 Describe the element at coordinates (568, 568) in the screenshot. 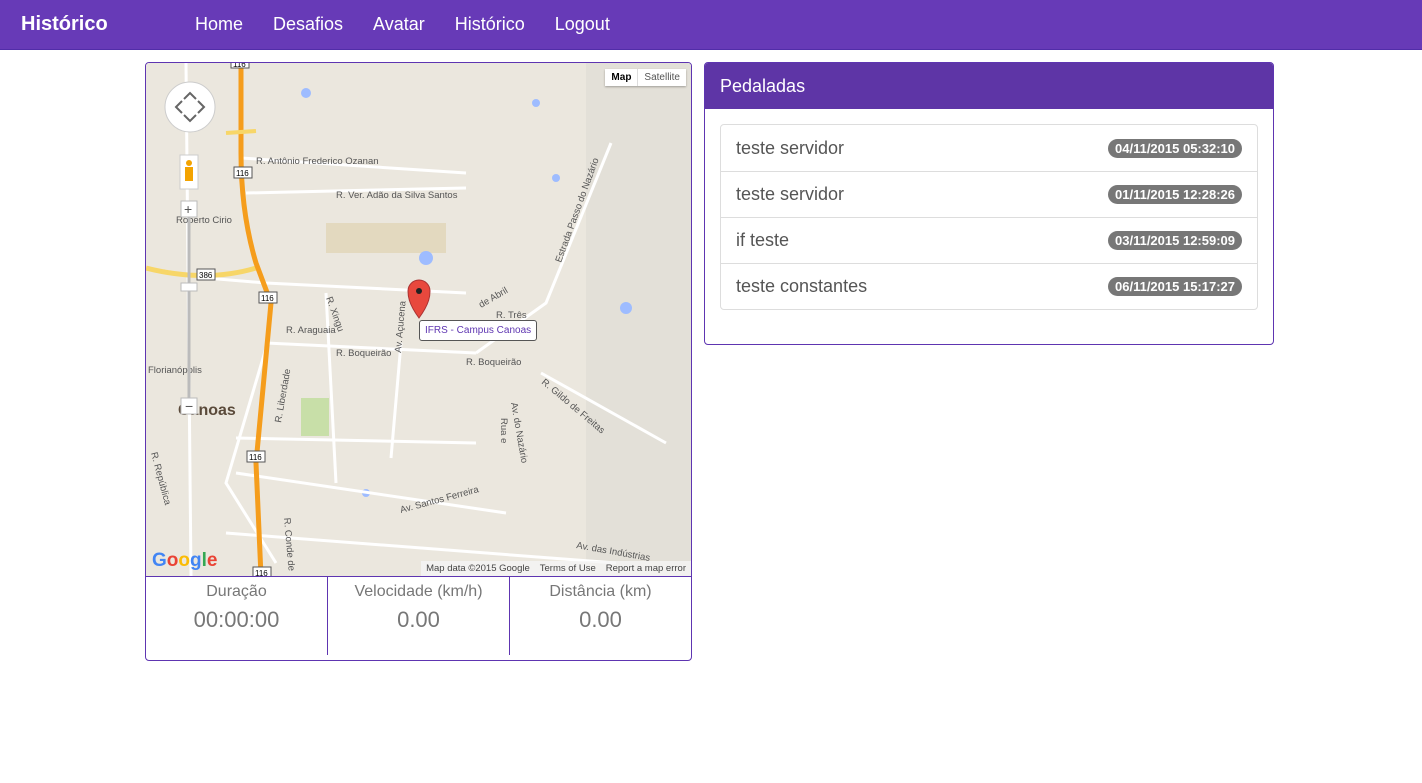

I see `terms-link: Terms of Use` at that location.